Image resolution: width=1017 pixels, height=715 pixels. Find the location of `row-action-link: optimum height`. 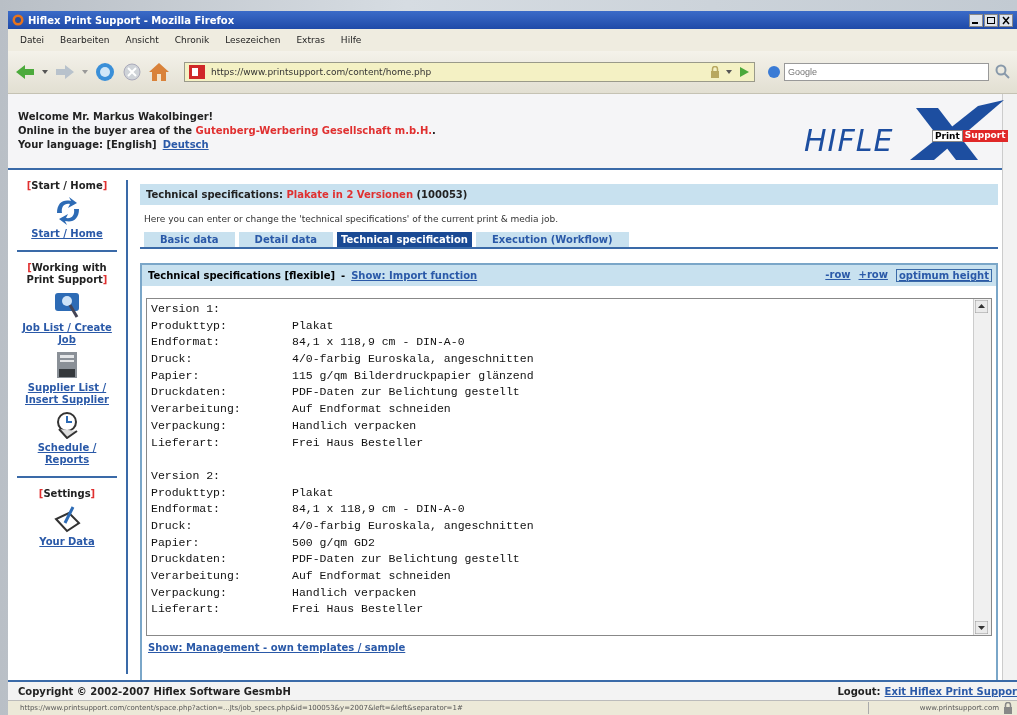

row-action-link: optimum height is located at coordinates (943, 275).